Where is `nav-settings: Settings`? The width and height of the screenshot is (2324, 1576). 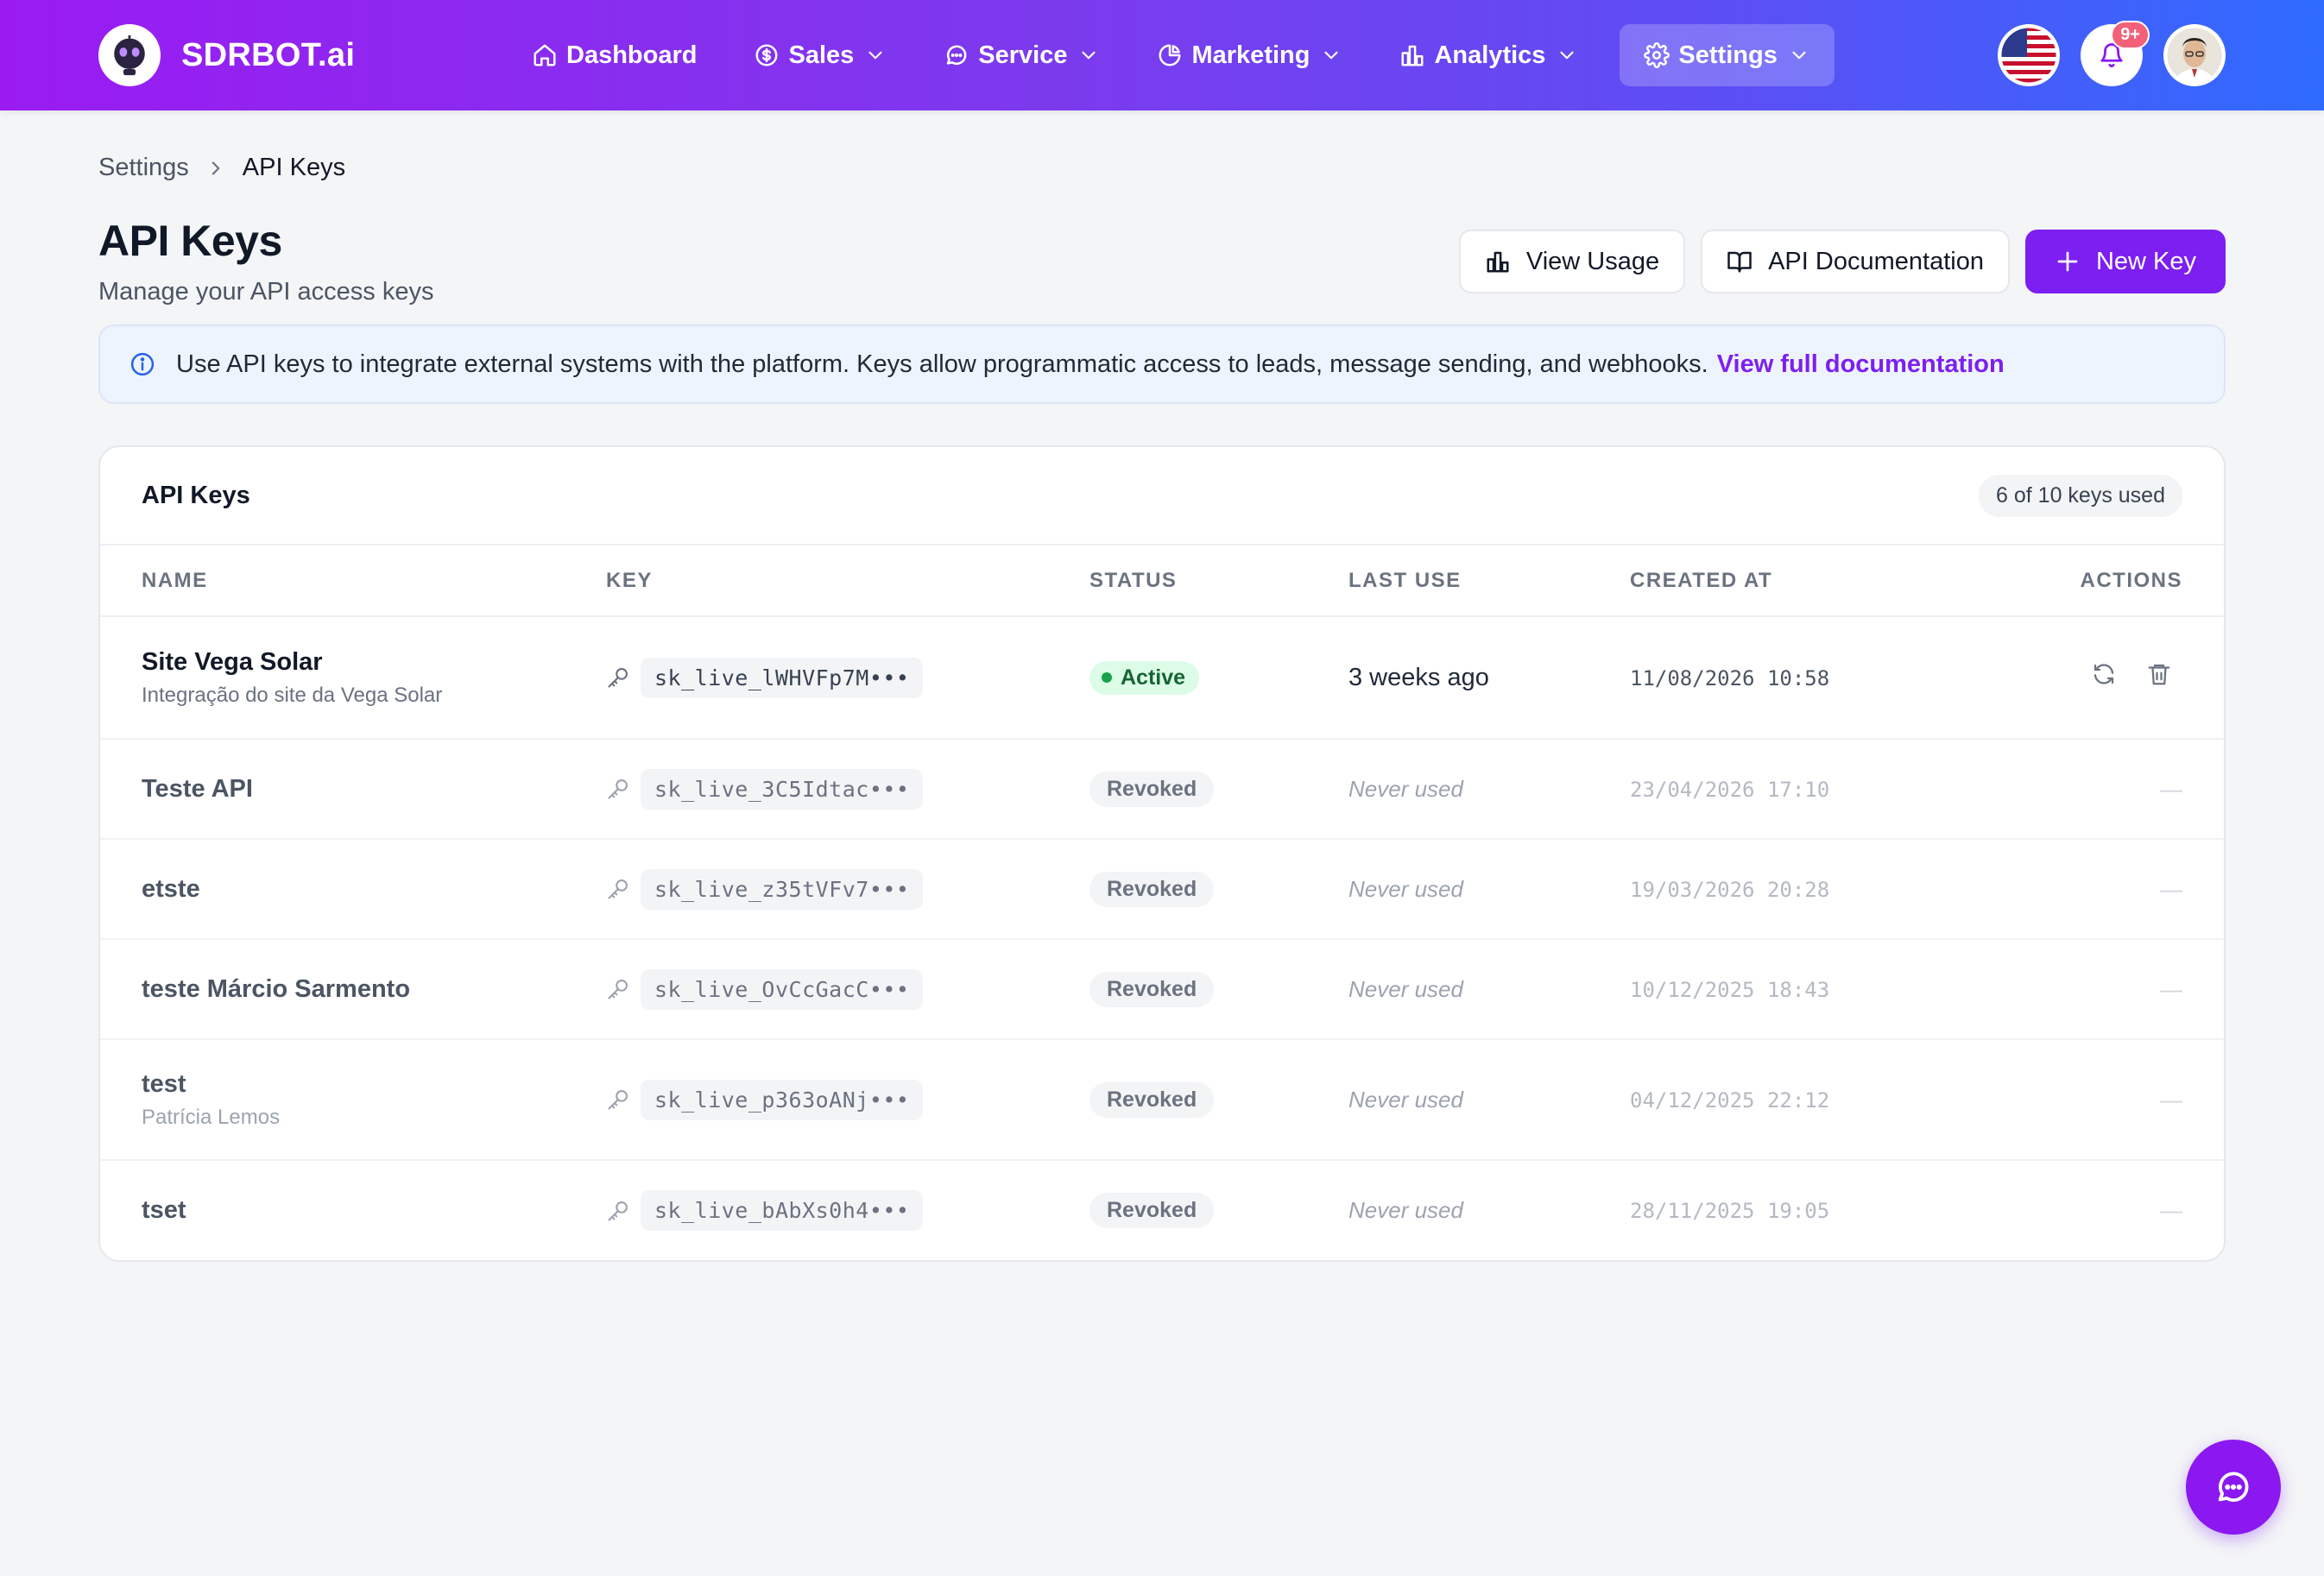 nav-settings: Settings is located at coordinates (1727, 55).